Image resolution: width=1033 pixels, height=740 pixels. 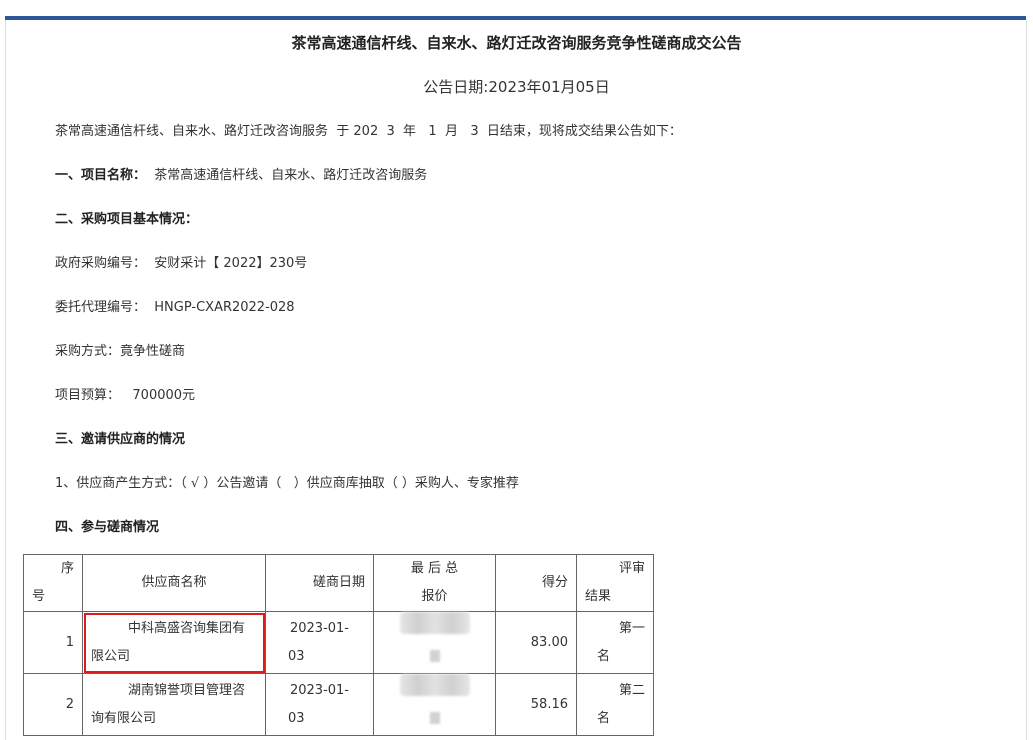 What do you see at coordinates (536, 642) in the screenshot?
I see `row-score: 83.00` at bounding box center [536, 642].